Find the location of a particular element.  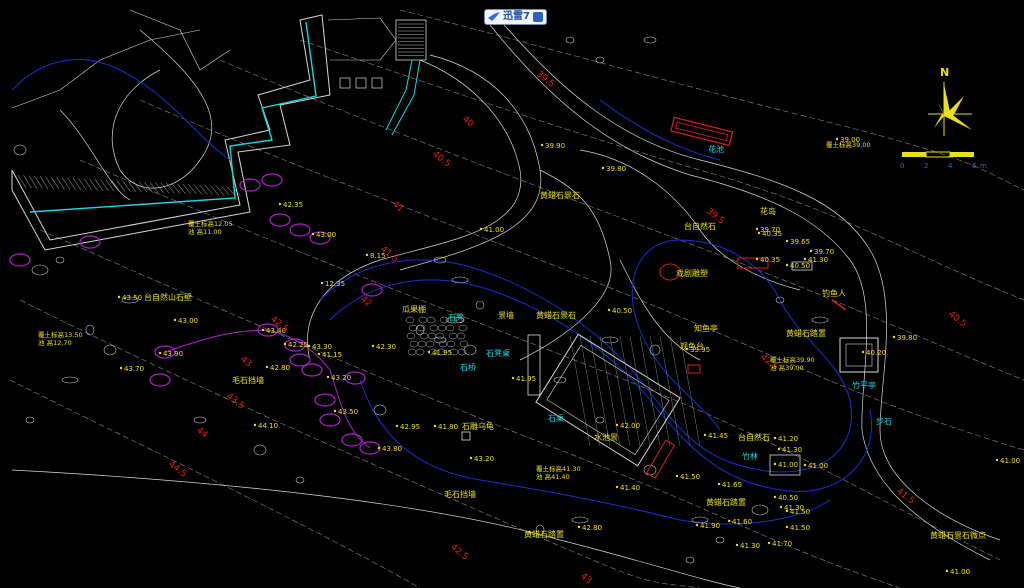

spot-elevation: 41.40 is located at coordinates (630, 488).